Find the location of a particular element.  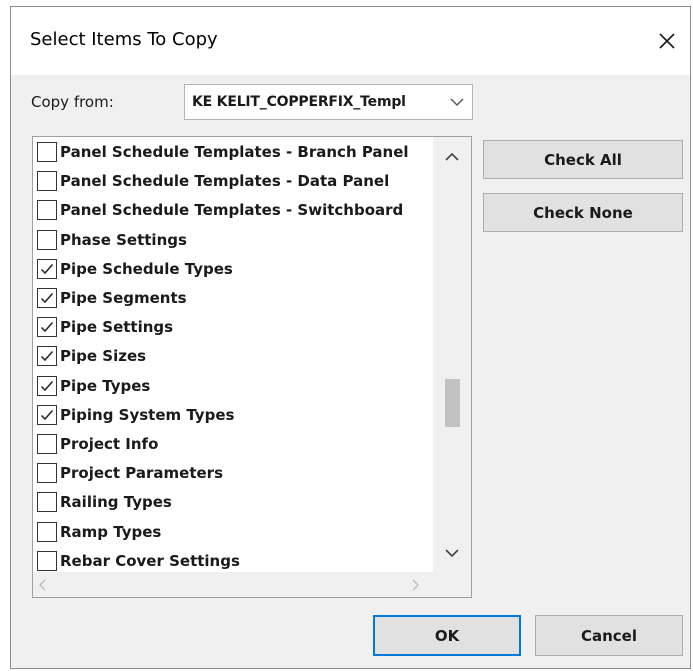

chevron-right-icon is located at coordinates (415, 584).